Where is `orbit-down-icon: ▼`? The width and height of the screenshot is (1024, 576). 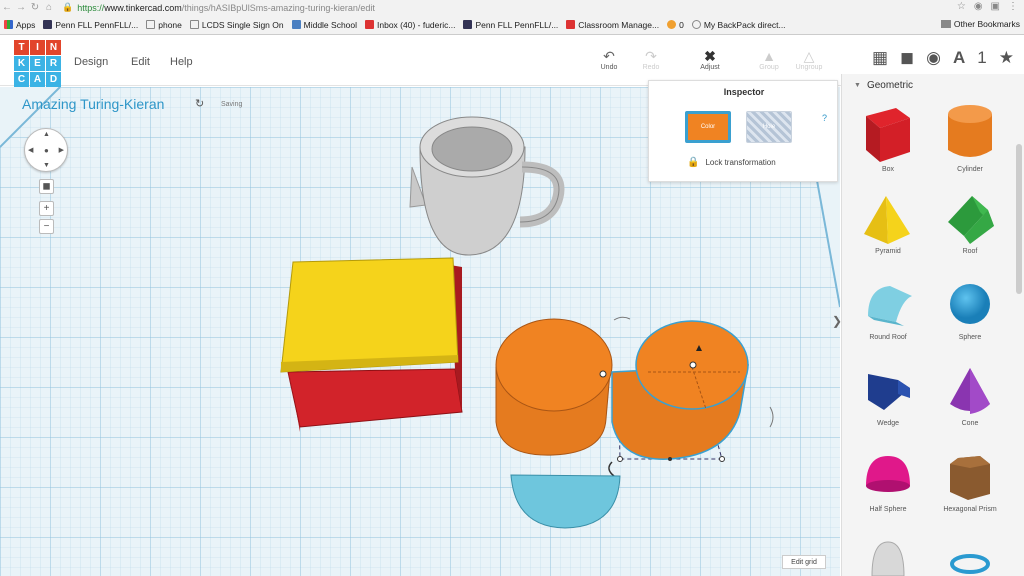
orbit-down-icon: ▼ is located at coordinates (46, 165).